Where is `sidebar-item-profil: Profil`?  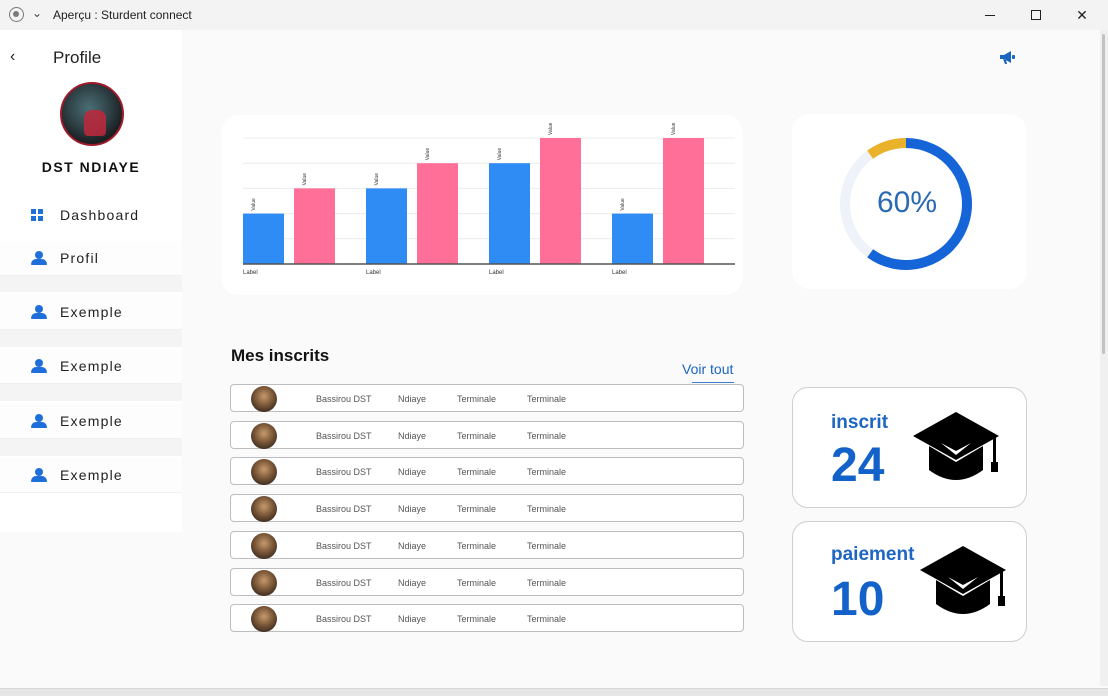 sidebar-item-profil: Profil is located at coordinates (91, 258).